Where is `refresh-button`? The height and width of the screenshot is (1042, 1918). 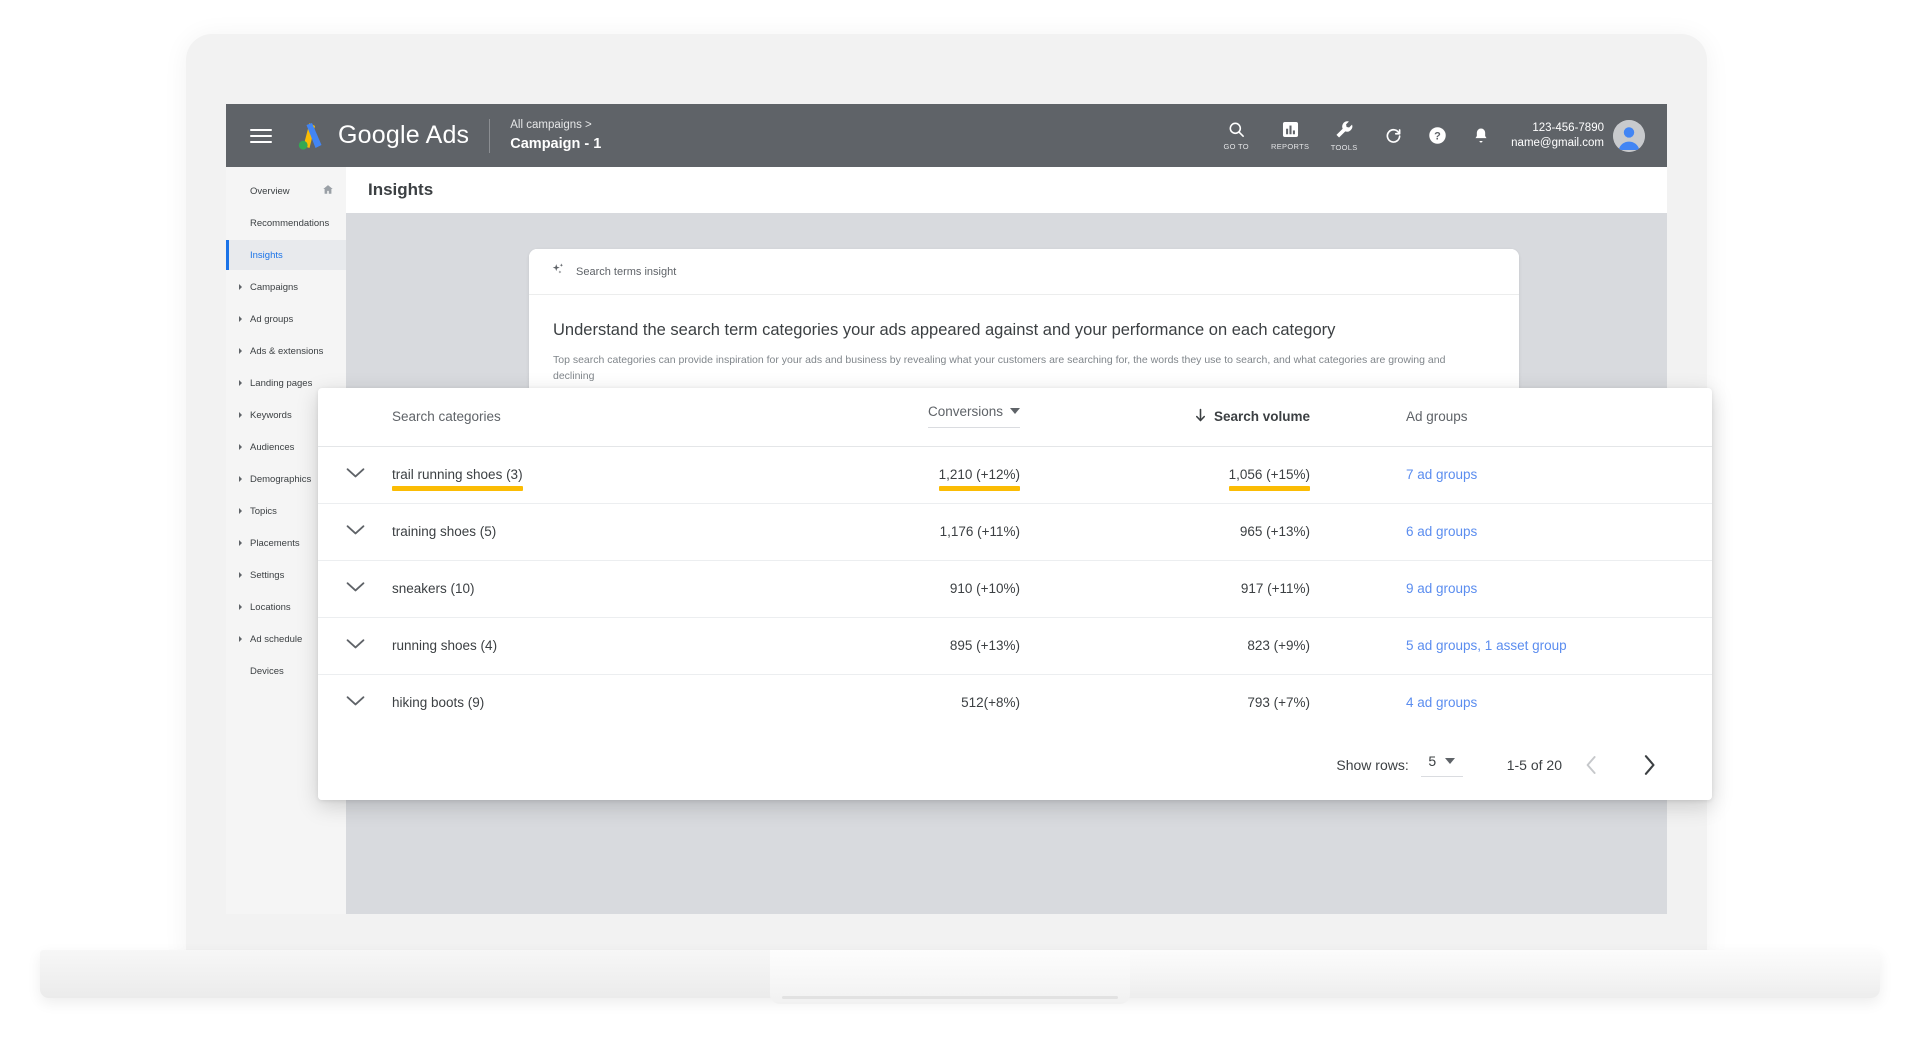
refresh-button is located at coordinates (1393, 135).